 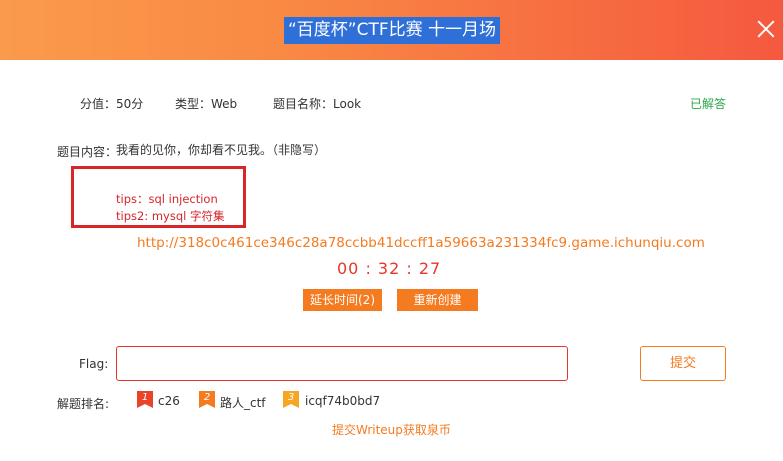 I want to click on rank-3-name: icqf74b0bd7, so click(x=343, y=401).